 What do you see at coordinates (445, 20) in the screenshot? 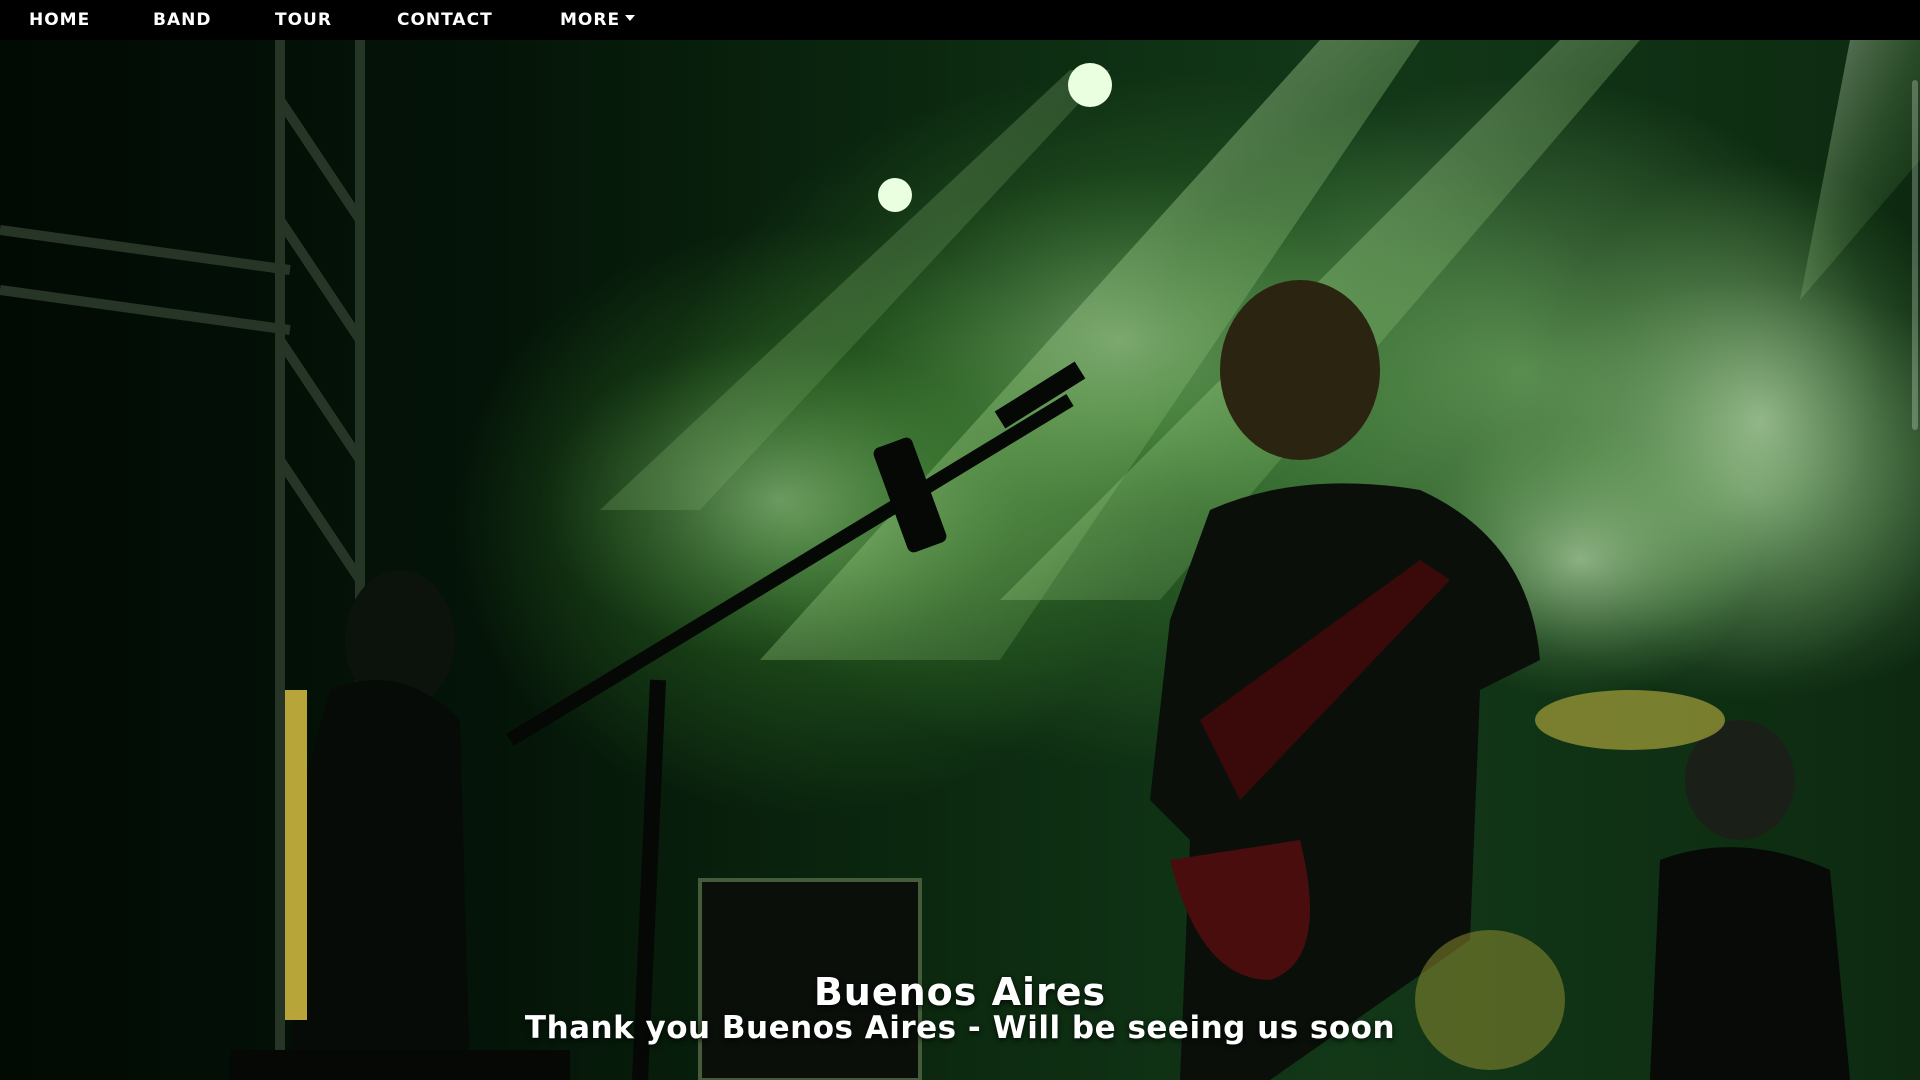
I see `nav-contact-link: Contact` at bounding box center [445, 20].